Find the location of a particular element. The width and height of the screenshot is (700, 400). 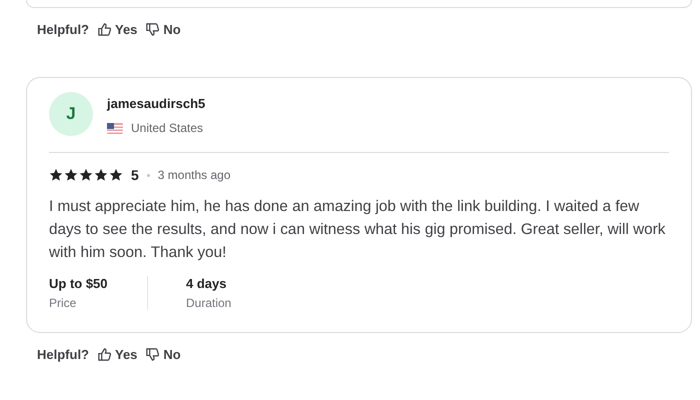

rating-value: 5 is located at coordinates (135, 175).